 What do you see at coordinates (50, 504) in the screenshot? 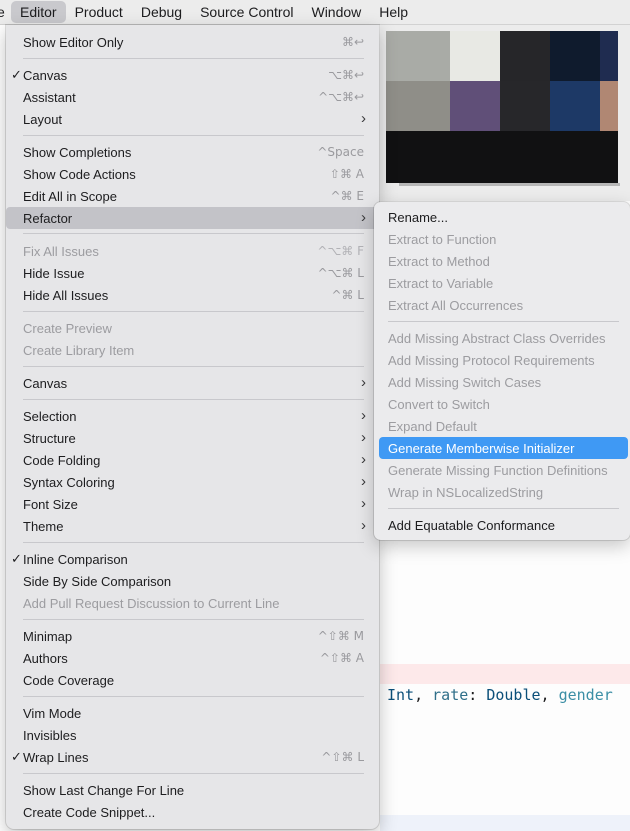
I see `menu-item-label: Font Size` at bounding box center [50, 504].